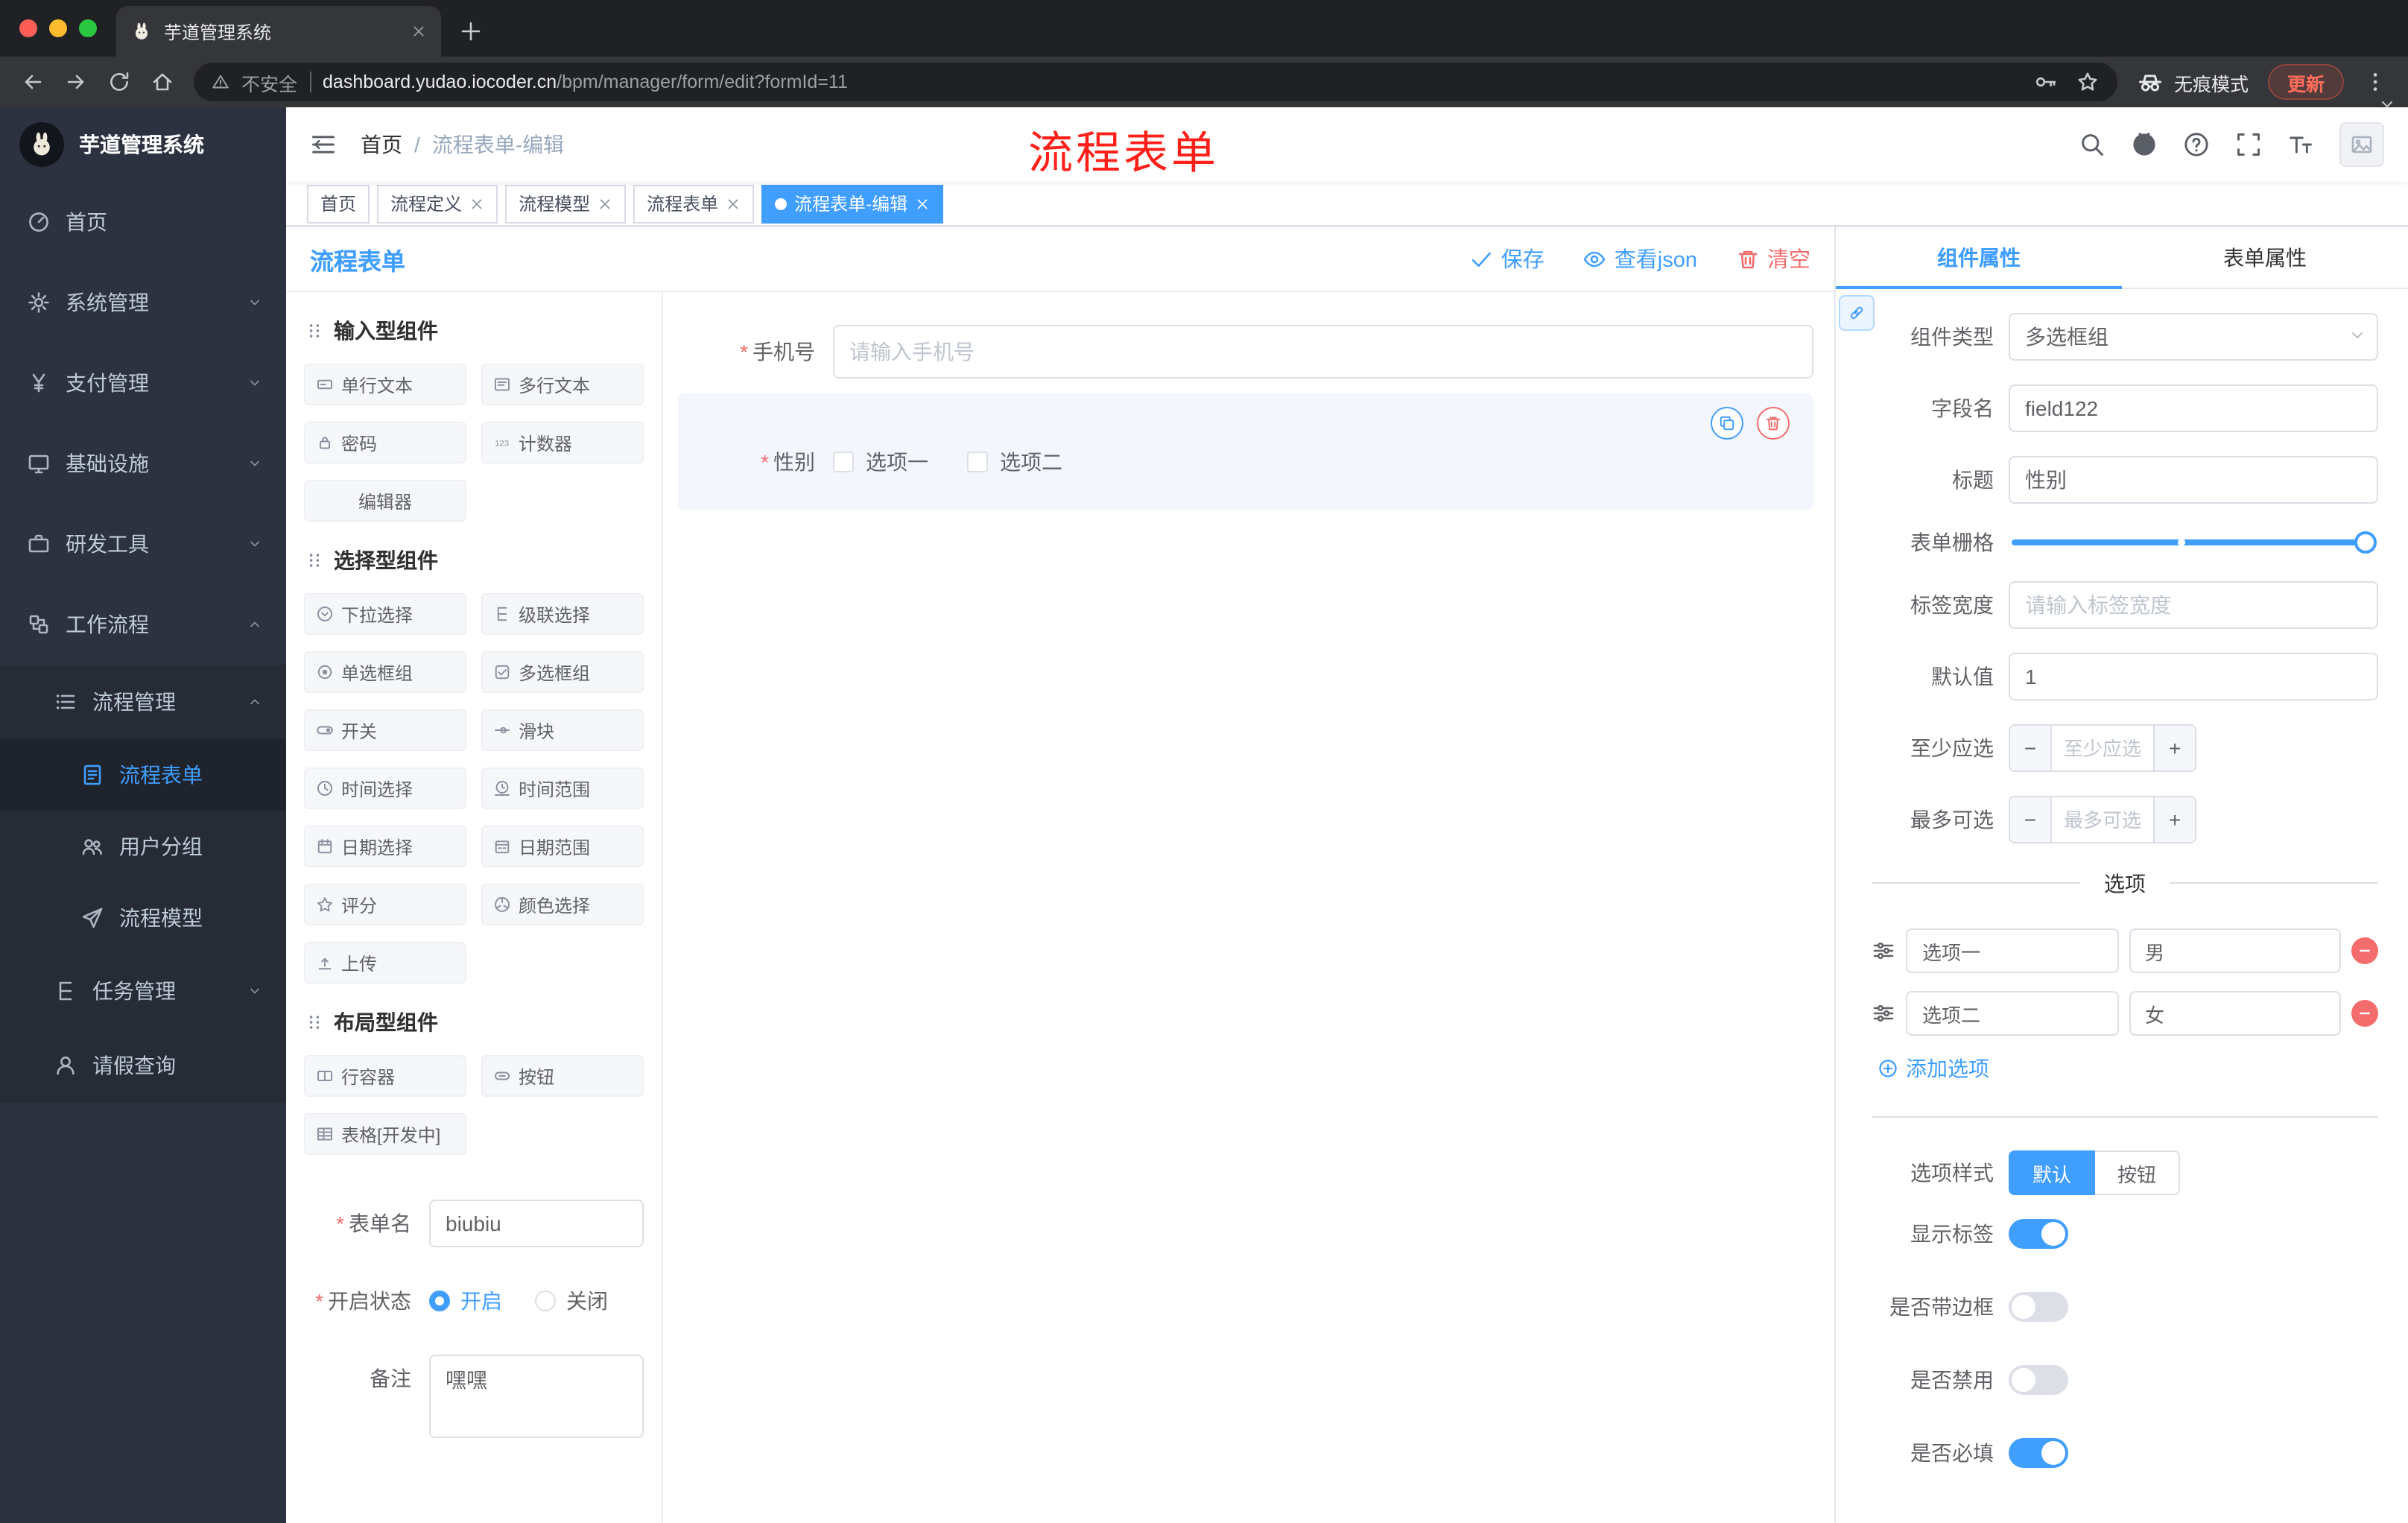 The height and width of the screenshot is (1523, 2408). What do you see at coordinates (1979, 258) in the screenshot?
I see `tab-component-props: 组件属性` at bounding box center [1979, 258].